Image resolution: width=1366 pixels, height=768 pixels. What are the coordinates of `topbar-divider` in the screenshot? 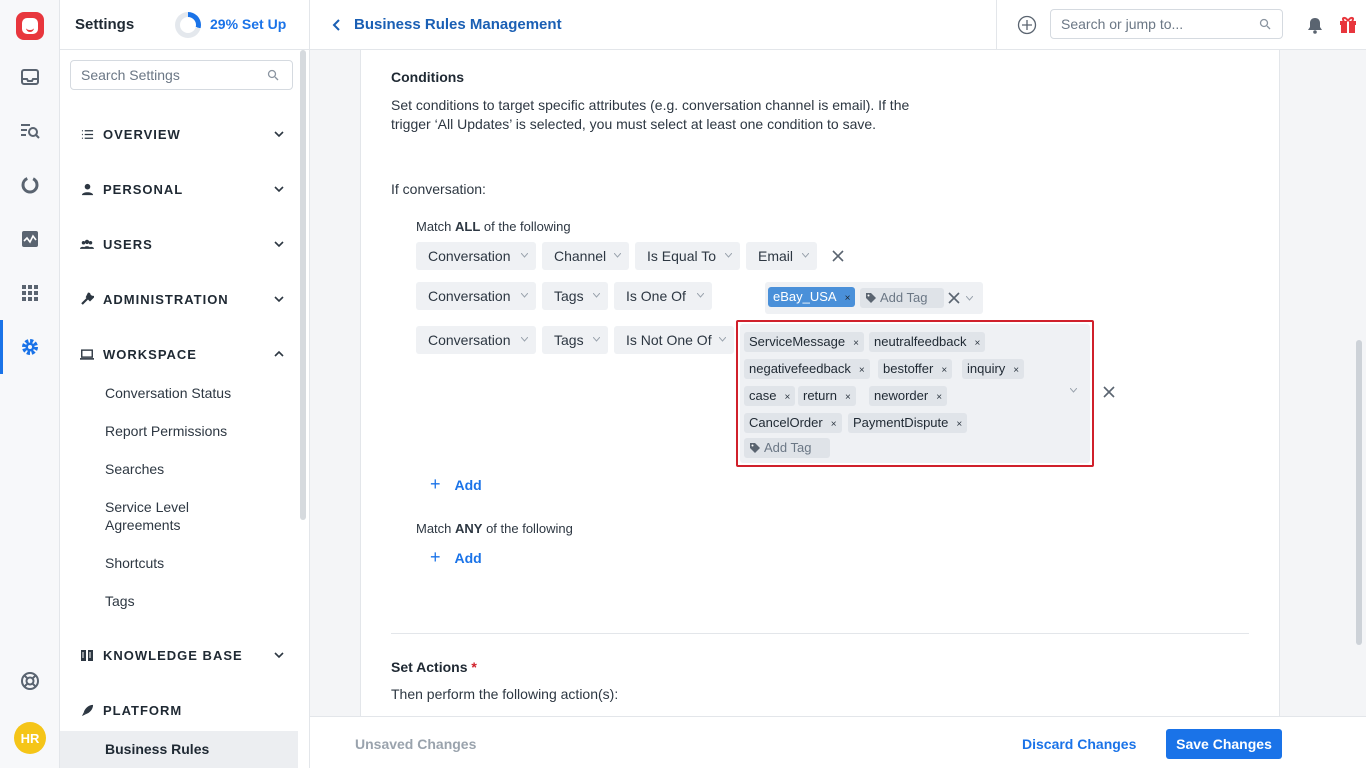 It's located at (996, 25).